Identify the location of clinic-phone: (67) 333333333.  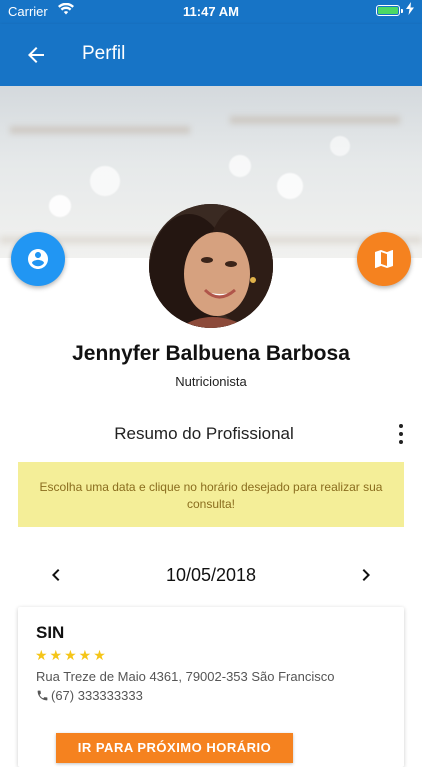
(89, 695).